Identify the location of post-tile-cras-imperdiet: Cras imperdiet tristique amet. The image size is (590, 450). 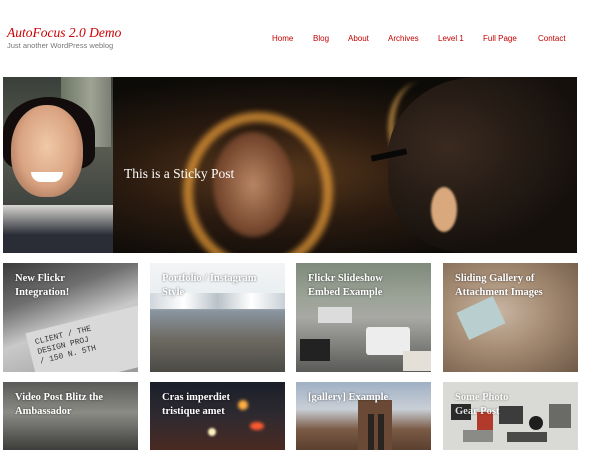
(217, 416).